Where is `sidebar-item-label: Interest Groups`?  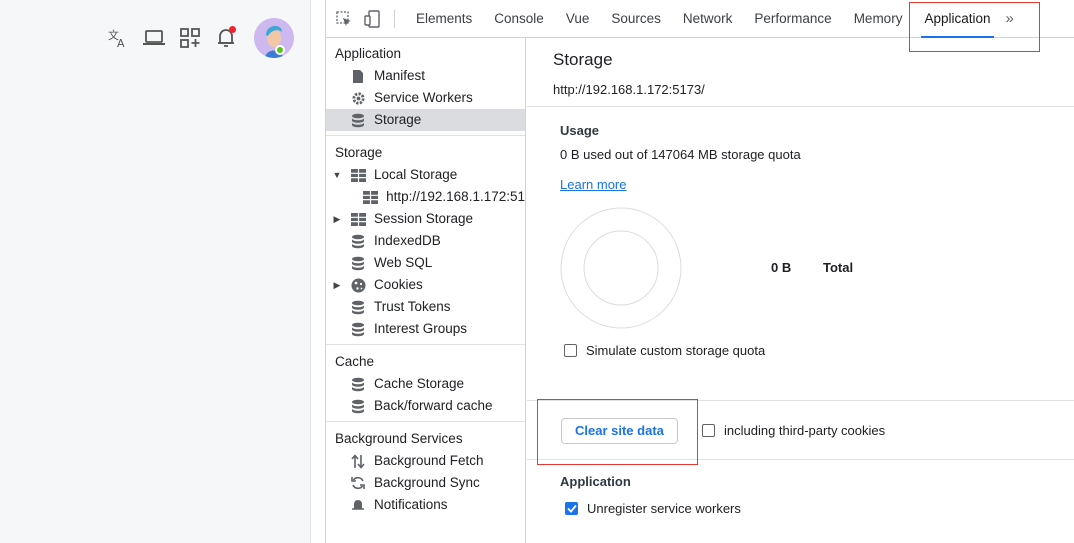 sidebar-item-label: Interest Groups is located at coordinates (421, 328).